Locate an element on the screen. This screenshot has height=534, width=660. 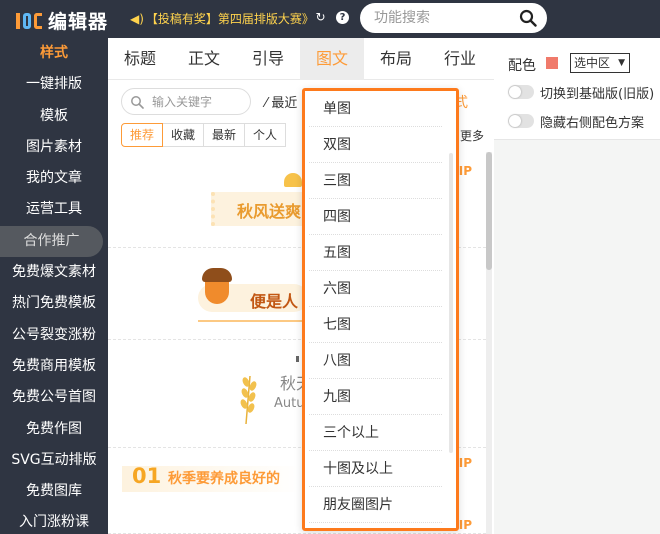
top-header: 编辑器 ◀) 【投稿有奖】第四届排版大赛》 ↻ ? is located at coordinates (330, 19).